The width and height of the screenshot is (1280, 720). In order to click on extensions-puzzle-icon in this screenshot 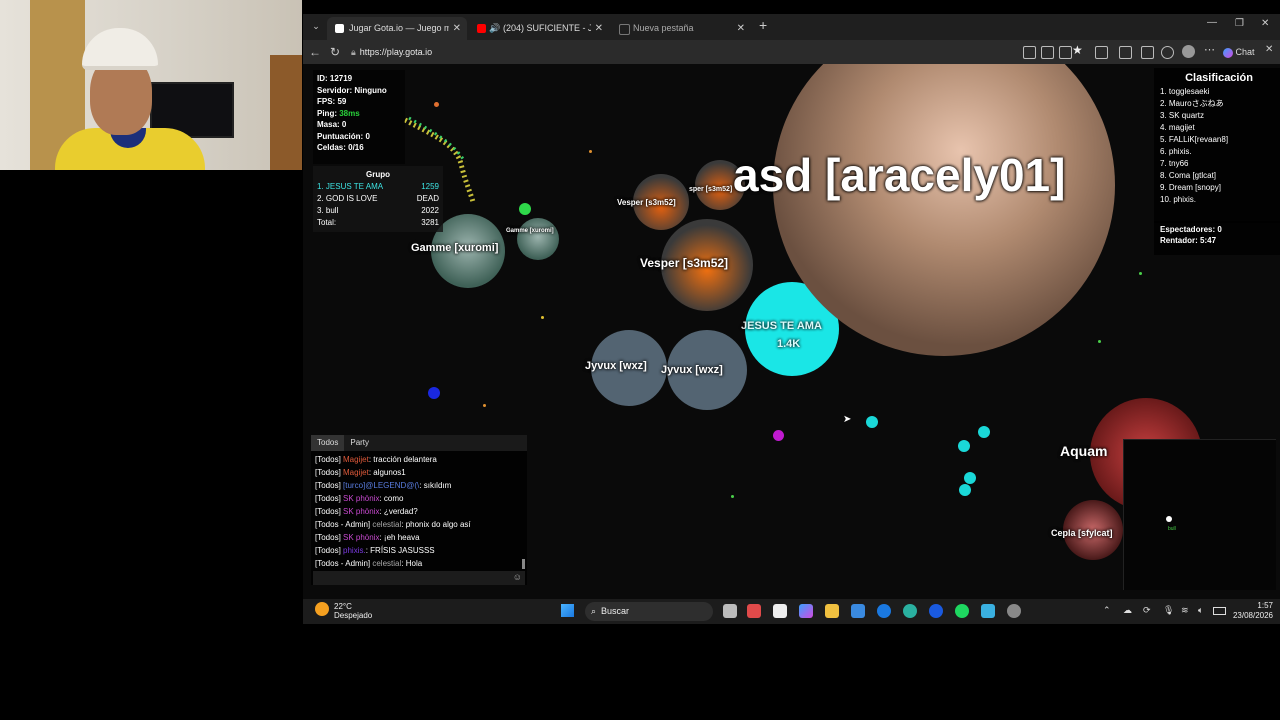, I will do `click(1125, 52)`.